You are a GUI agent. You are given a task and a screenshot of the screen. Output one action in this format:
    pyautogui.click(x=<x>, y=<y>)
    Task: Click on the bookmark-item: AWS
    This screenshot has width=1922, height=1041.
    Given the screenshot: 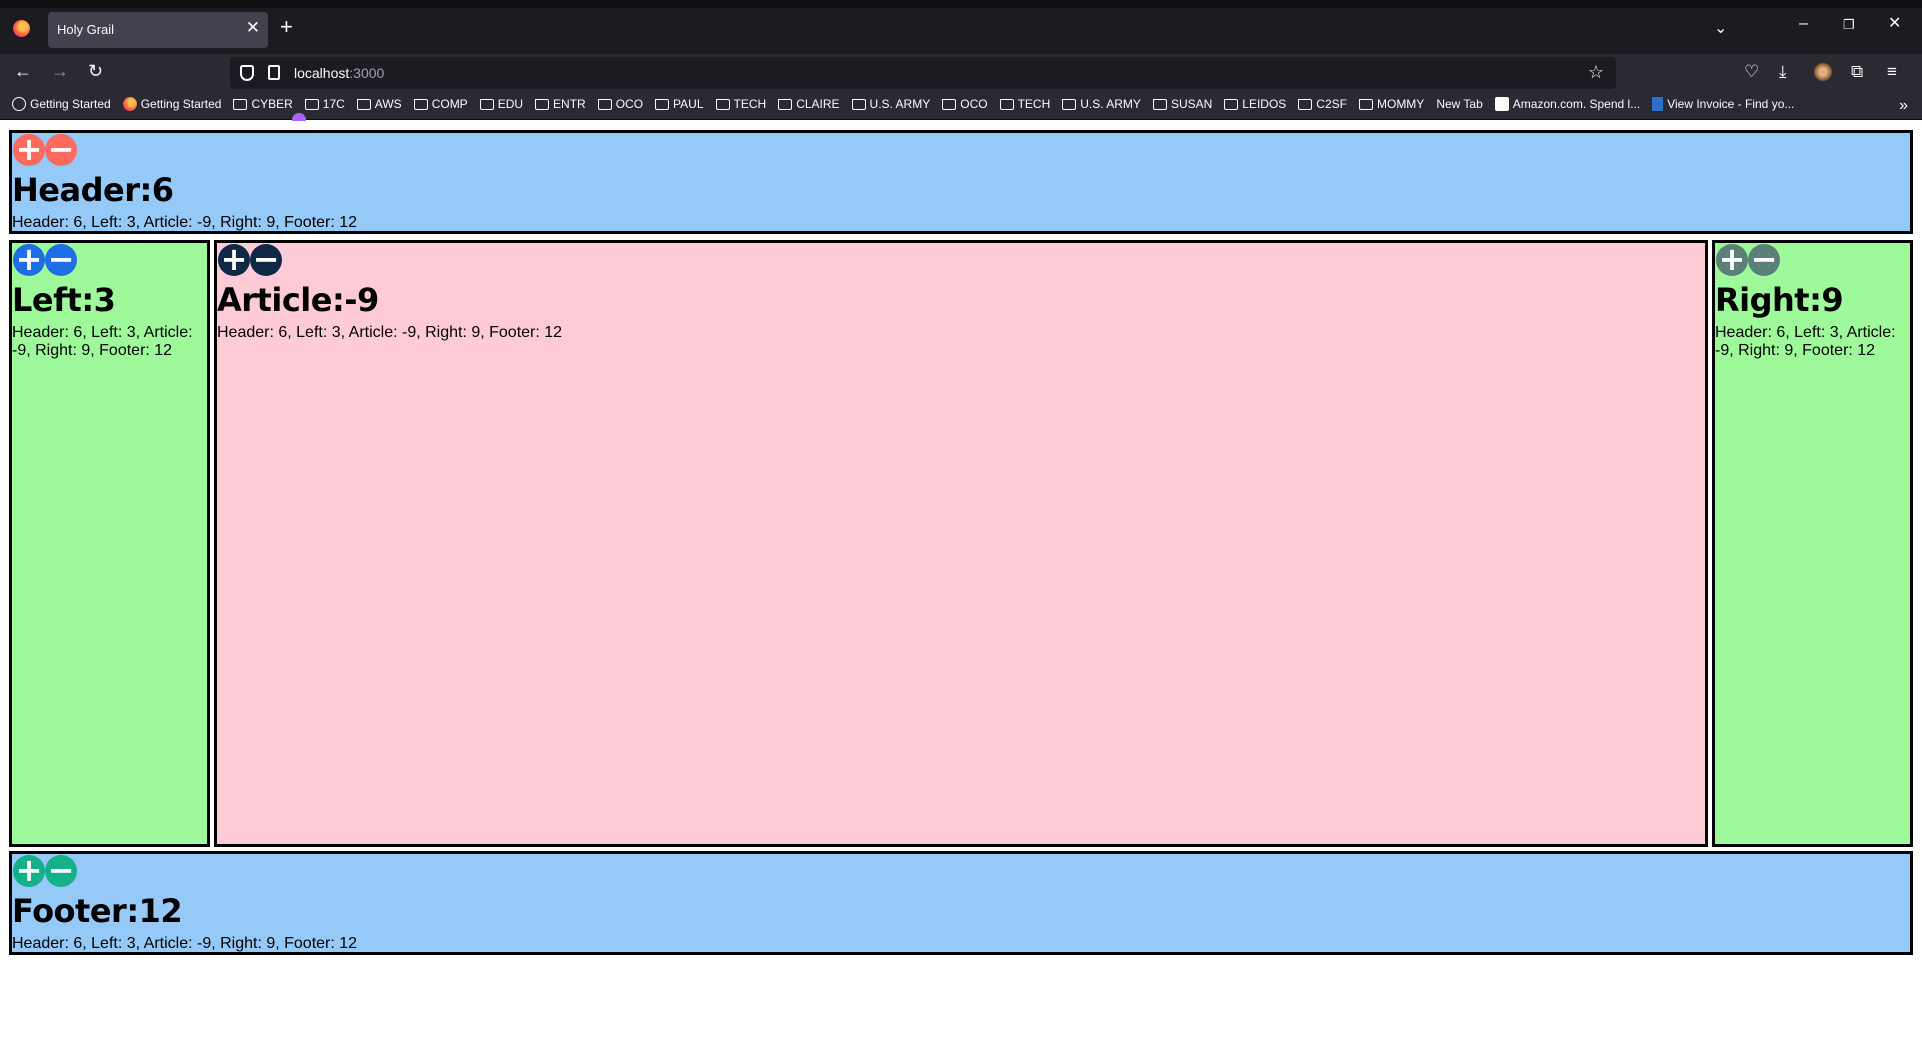 What is the action you would take?
    pyautogui.click(x=379, y=104)
    